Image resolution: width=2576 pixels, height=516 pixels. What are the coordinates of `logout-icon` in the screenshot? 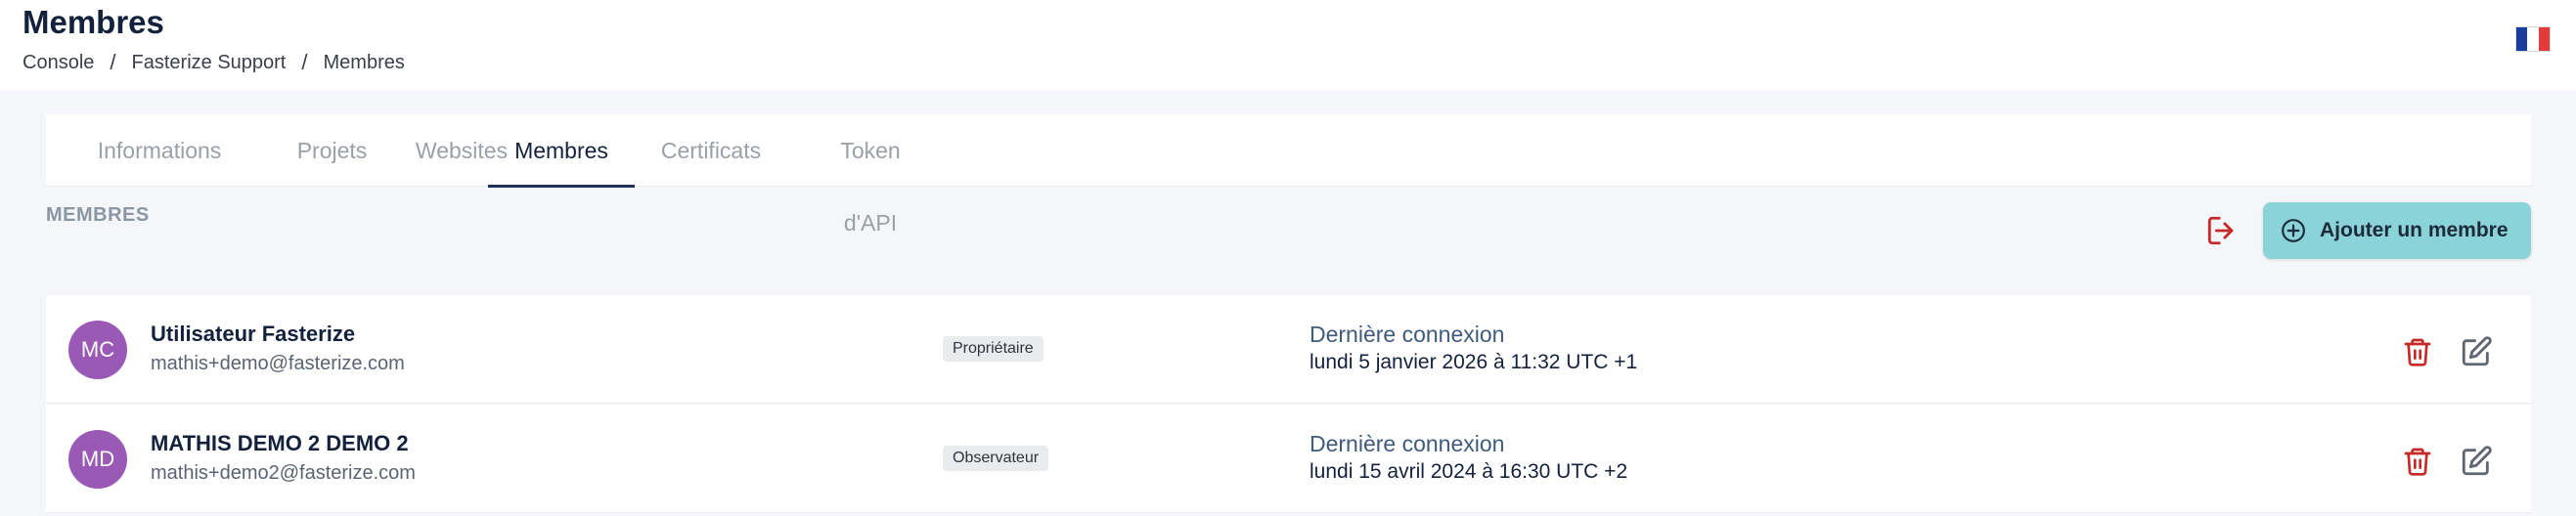 It's located at (2220, 230).